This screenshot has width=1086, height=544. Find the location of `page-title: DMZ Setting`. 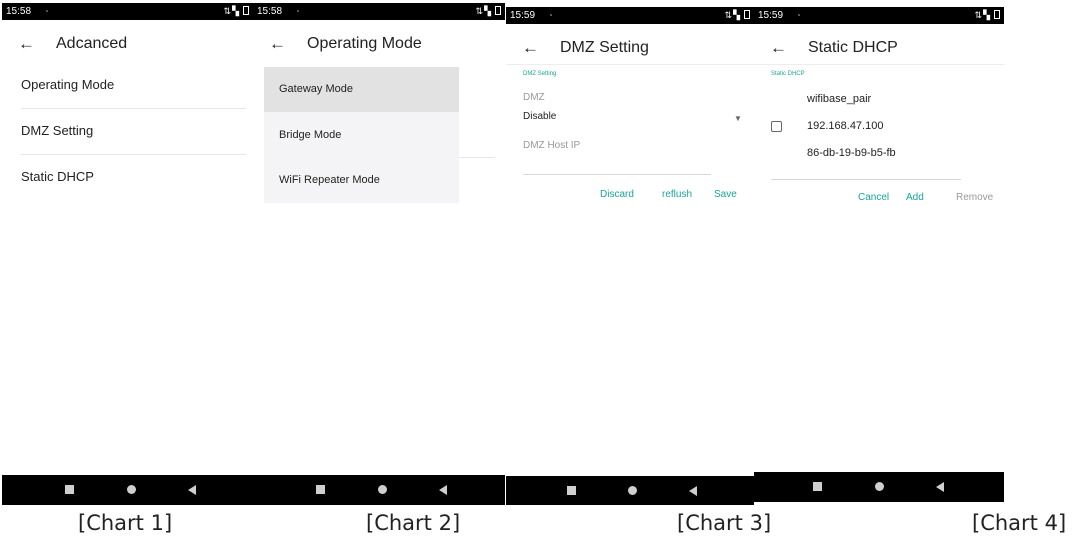

page-title: DMZ Setting is located at coordinates (604, 47).